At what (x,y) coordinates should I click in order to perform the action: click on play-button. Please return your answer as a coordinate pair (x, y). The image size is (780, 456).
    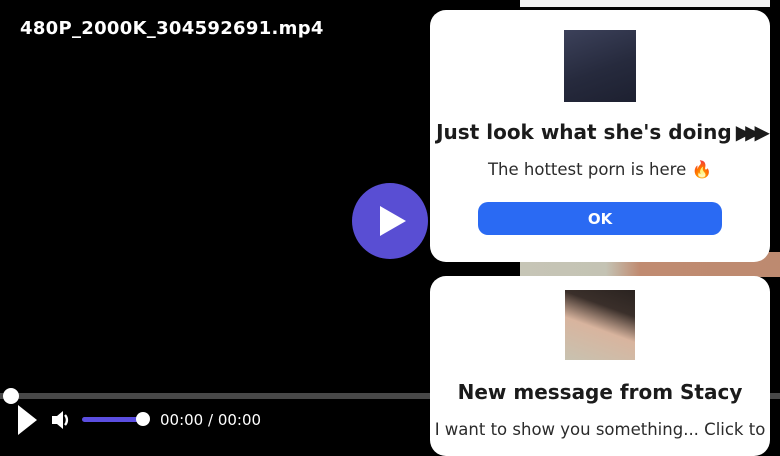
    Looking at the image, I should click on (27, 420).